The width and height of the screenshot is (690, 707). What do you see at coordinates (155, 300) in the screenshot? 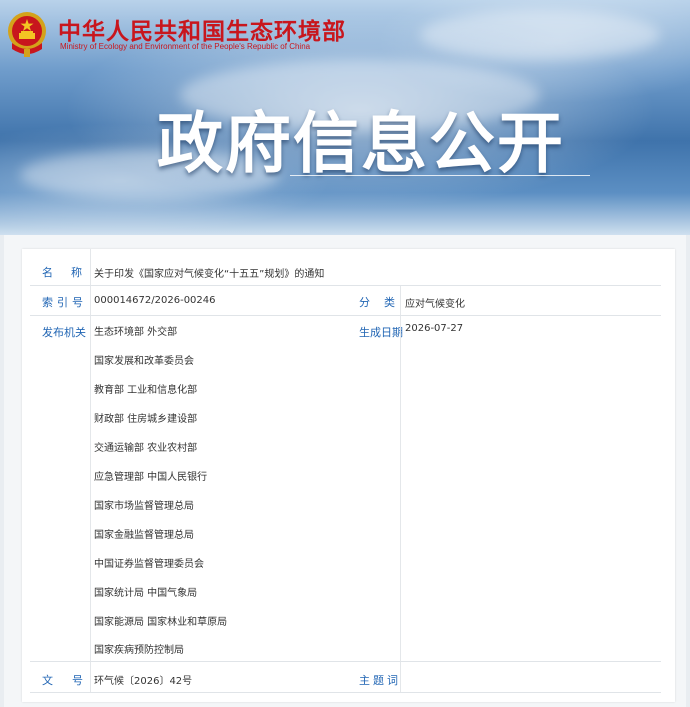
I see `index-value: 000014672/2026-00246` at bounding box center [155, 300].